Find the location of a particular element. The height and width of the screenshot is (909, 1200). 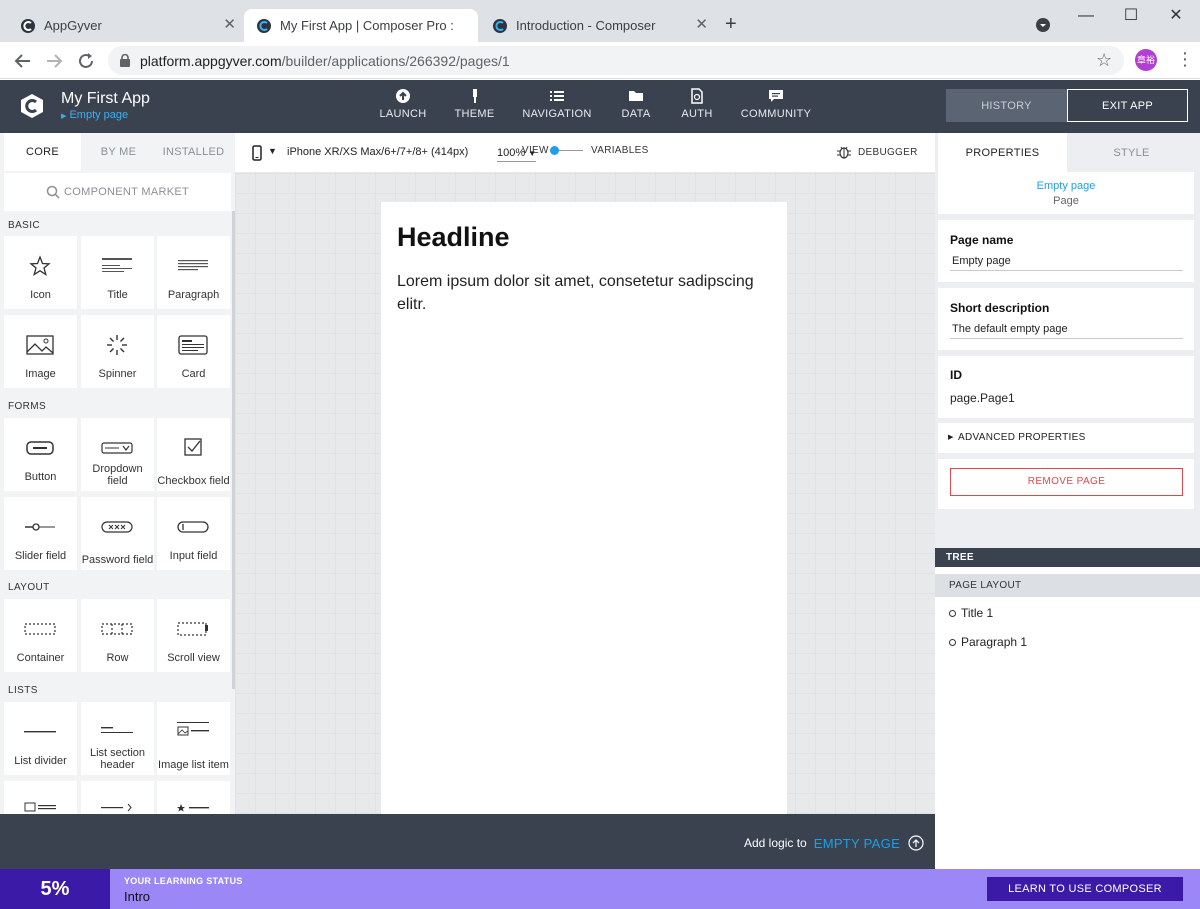

exit-app-button: EXIT APP is located at coordinates (1127, 105).